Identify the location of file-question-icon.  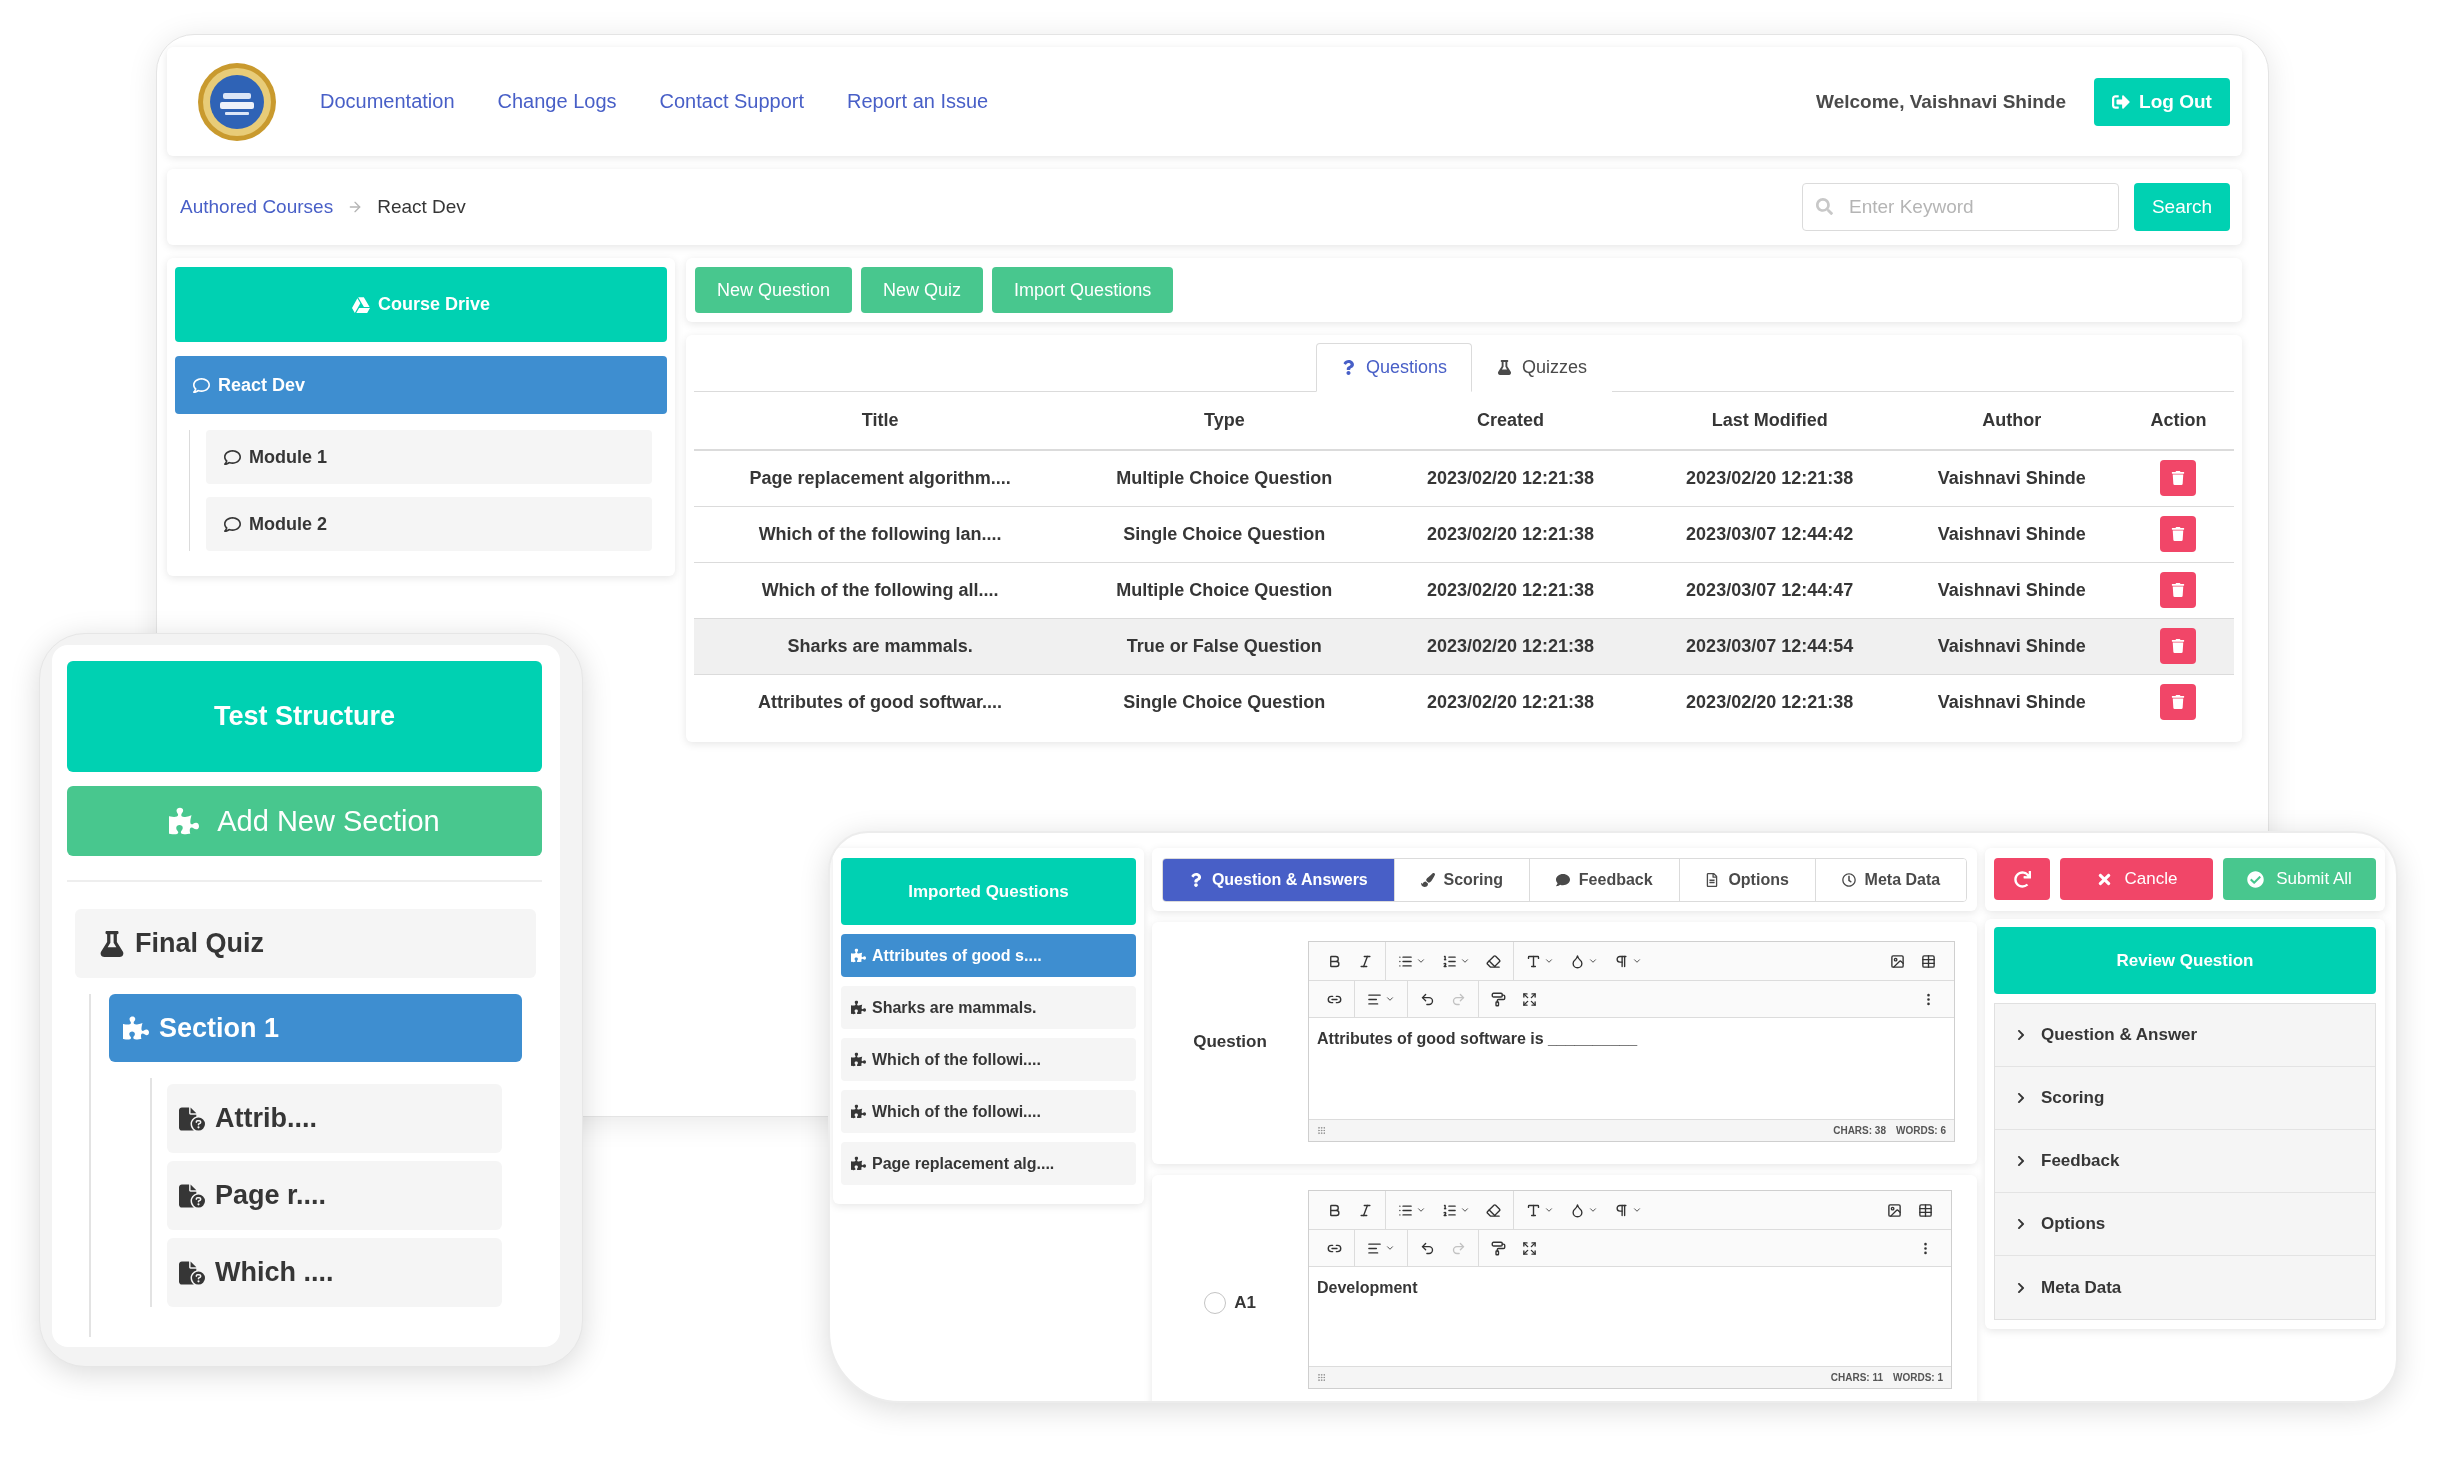
(192, 1272).